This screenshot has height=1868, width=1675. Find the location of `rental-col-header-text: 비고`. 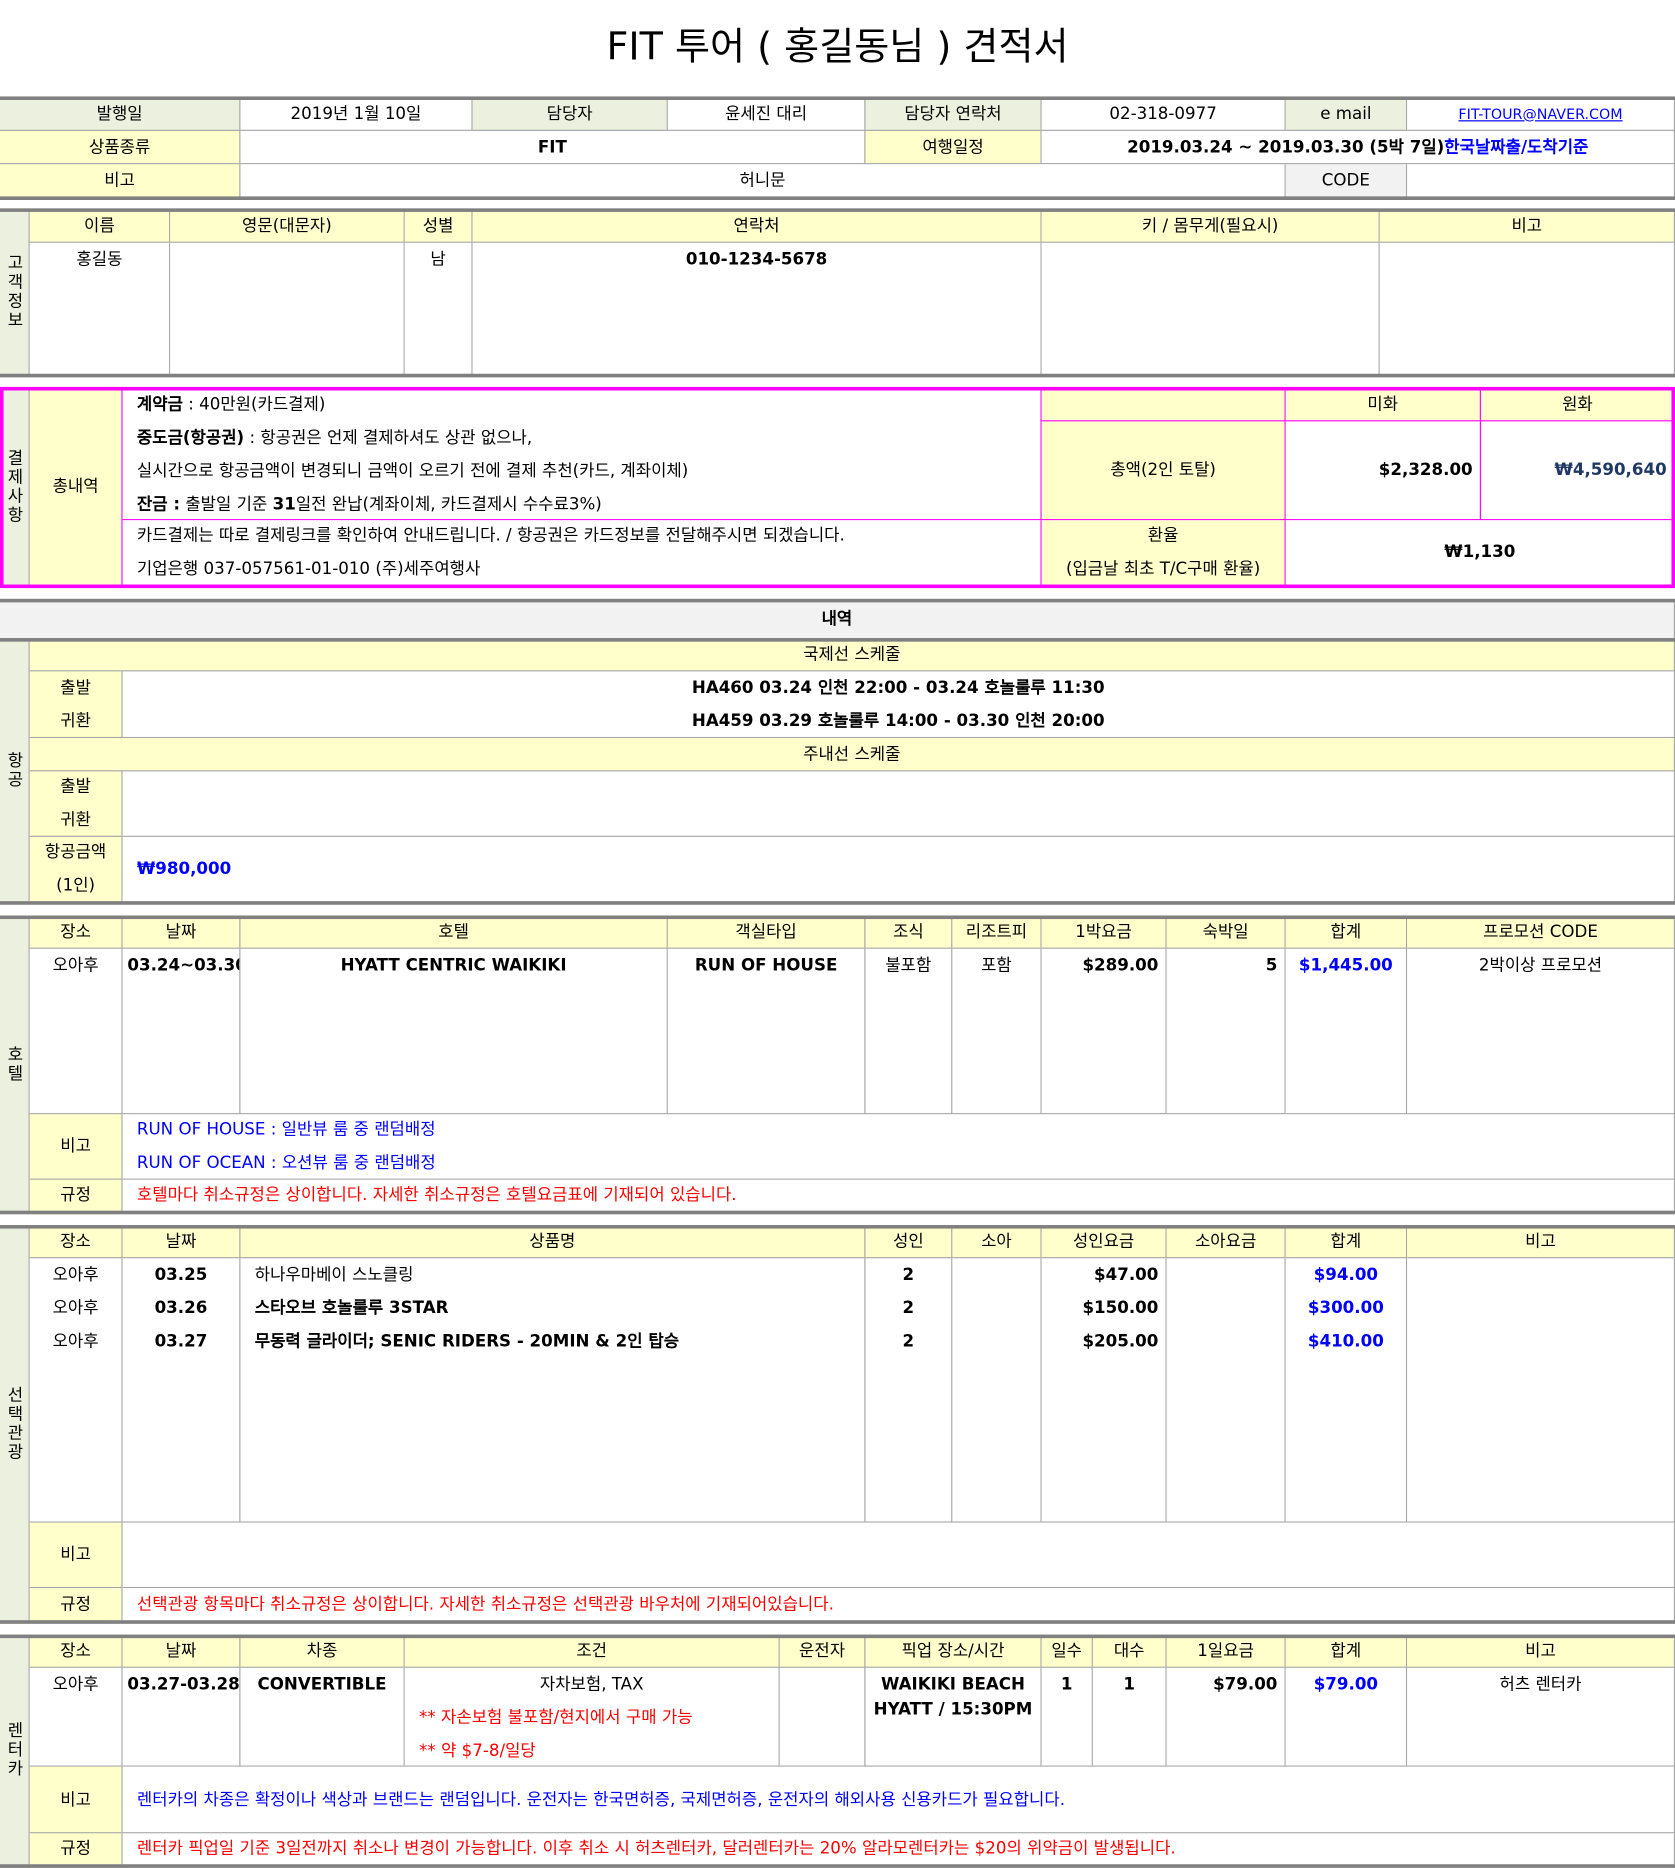

rental-col-header-text: 비고 is located at coordinates (1540, 1651).